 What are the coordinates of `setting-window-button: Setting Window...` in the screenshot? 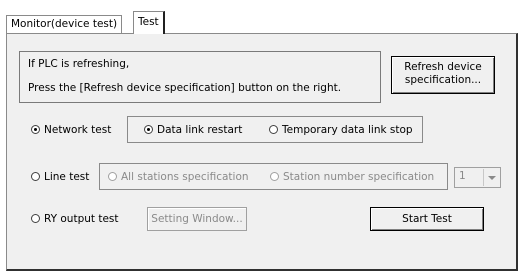 It's located at (197, 219).